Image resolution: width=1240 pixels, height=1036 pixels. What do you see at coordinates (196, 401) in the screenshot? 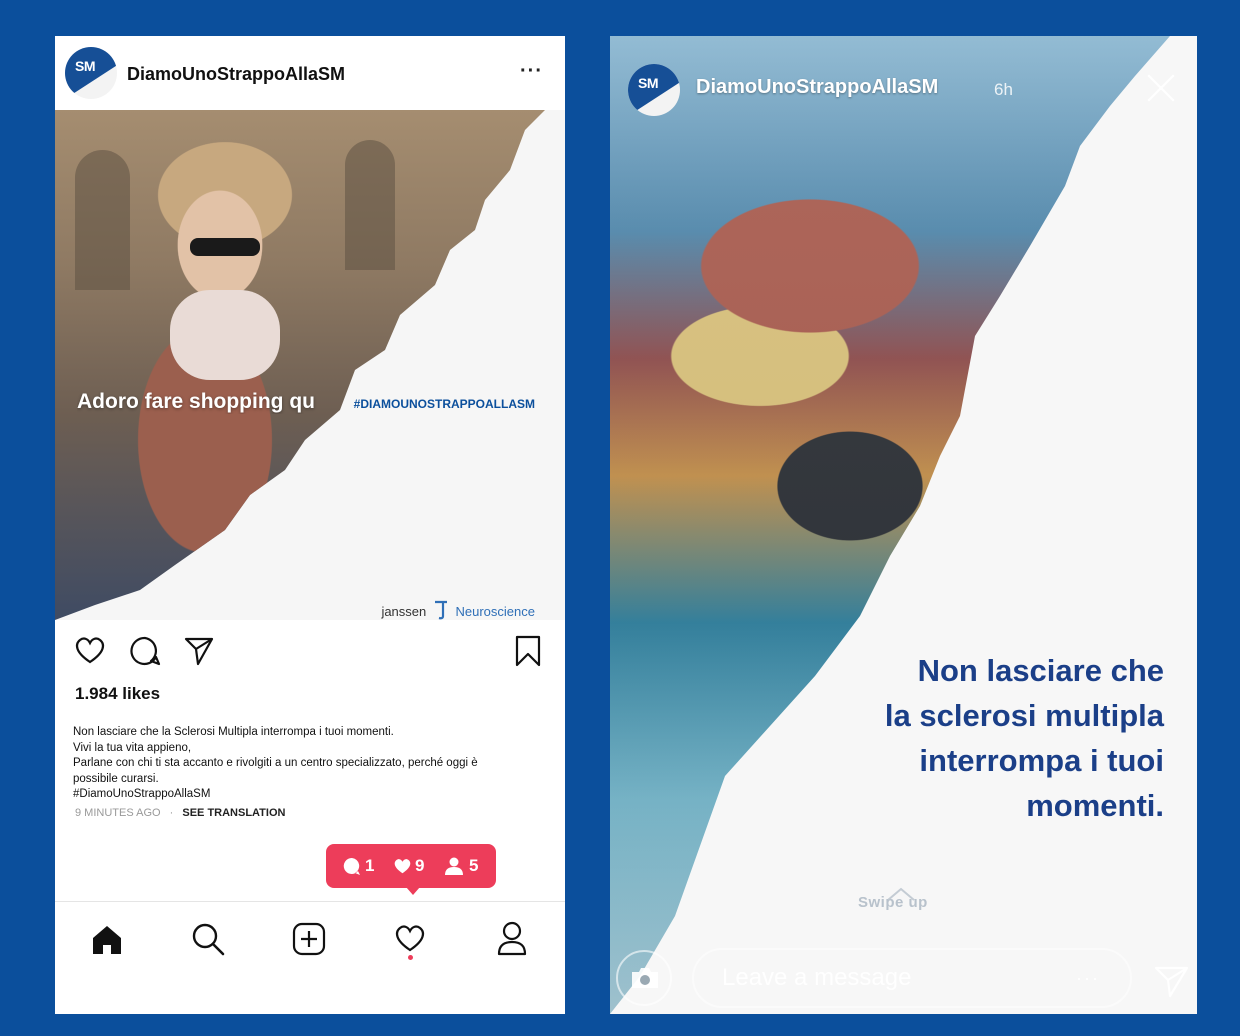
I see `post-overlay-text: Adoro fare shopping qu` at bounding box center [196, 401].